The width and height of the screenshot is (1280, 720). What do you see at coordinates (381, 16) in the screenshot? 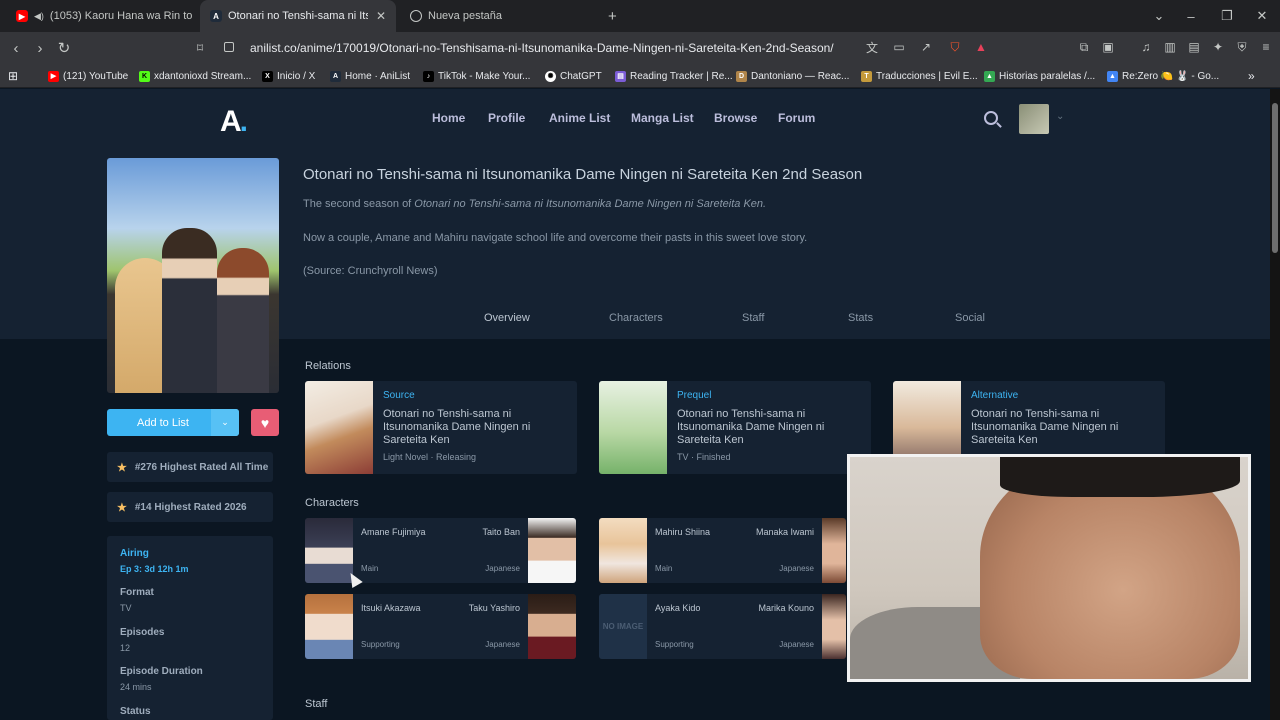
I see `close-tab-icon: ✕` at bounding box center [381, 16].